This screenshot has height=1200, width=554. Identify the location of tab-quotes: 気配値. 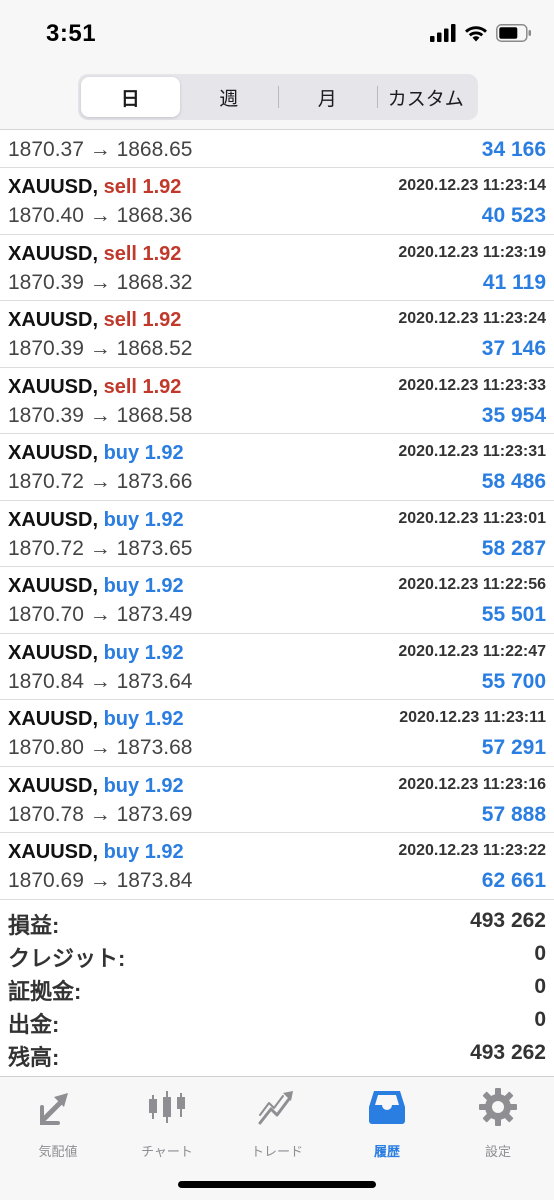
(58, 1123).